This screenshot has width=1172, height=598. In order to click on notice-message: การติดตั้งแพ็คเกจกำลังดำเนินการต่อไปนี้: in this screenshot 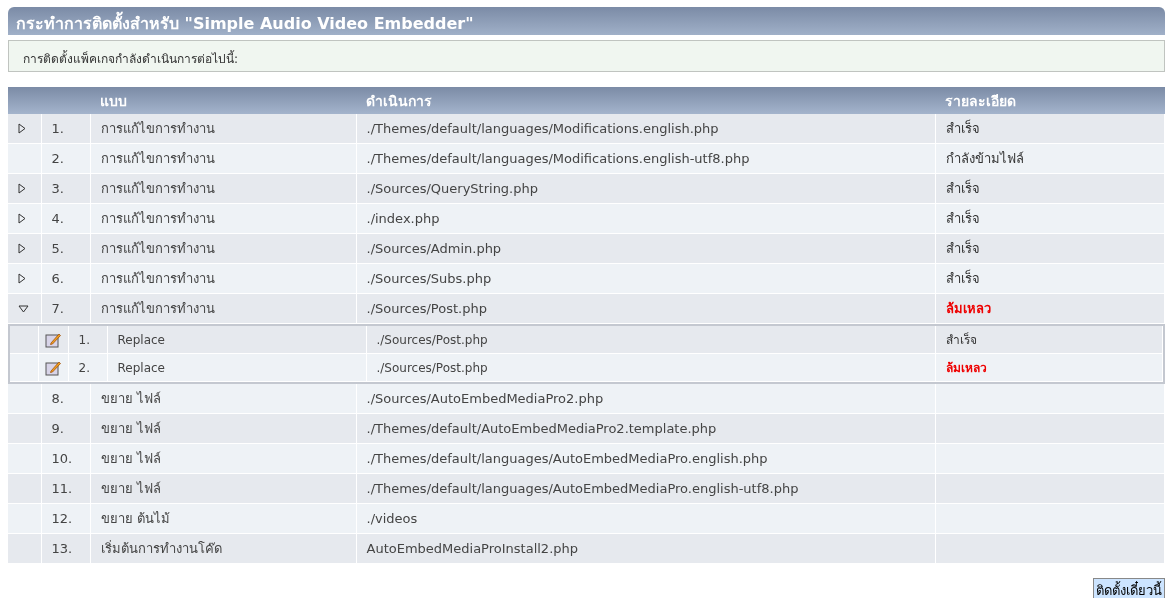, I will do `click(586, 56)`.